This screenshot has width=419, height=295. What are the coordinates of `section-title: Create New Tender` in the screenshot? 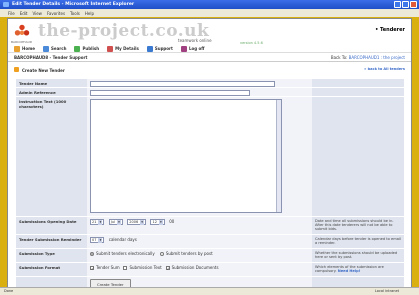 It's located at (43, 70).